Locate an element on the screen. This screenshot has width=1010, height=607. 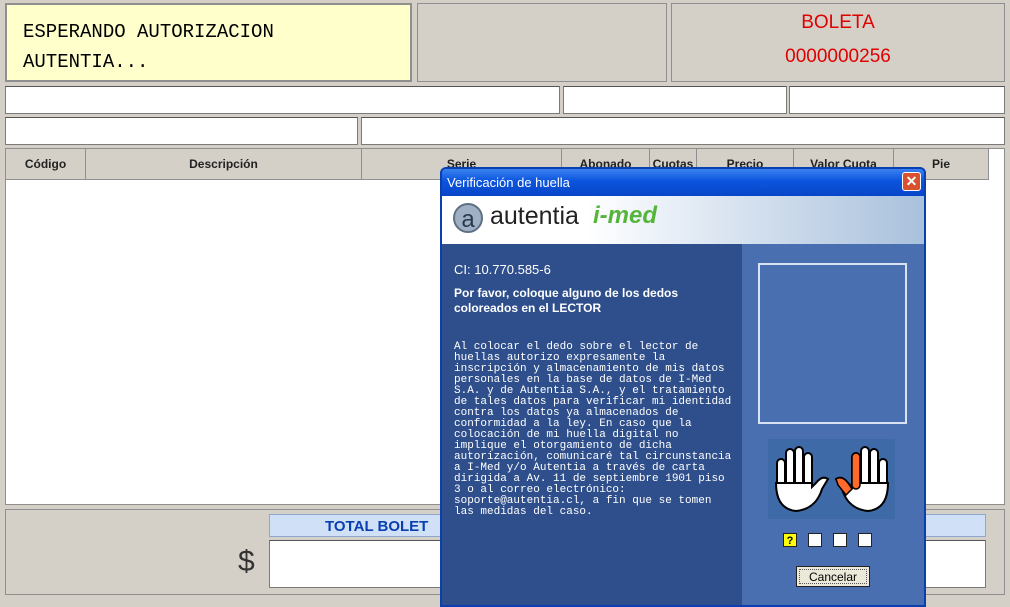
imed-brand: i-med is located at coordinates (625, 215).